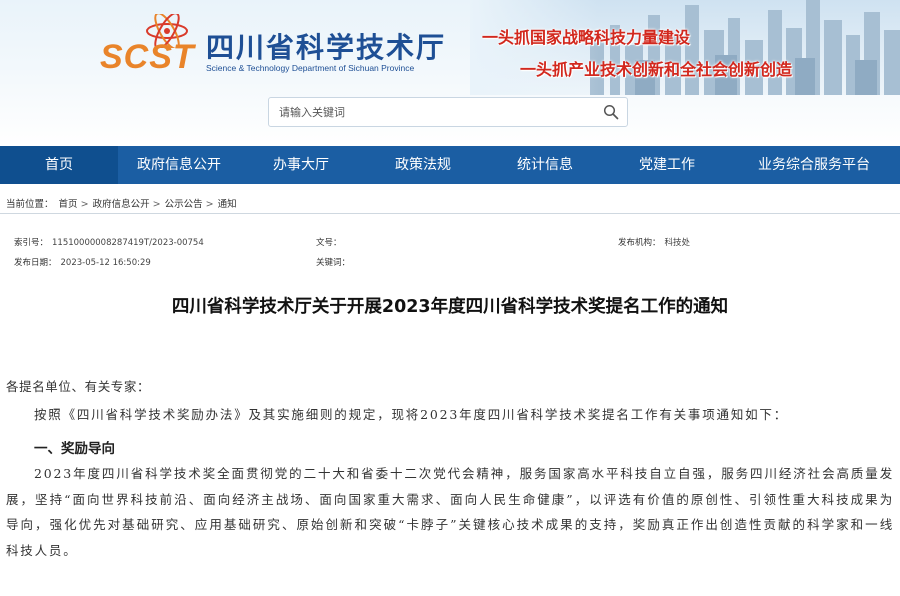  Describe the element at coordinates (326, 47) in the screenshot. I see `site-title: 四川省科学技术厅` at that location.